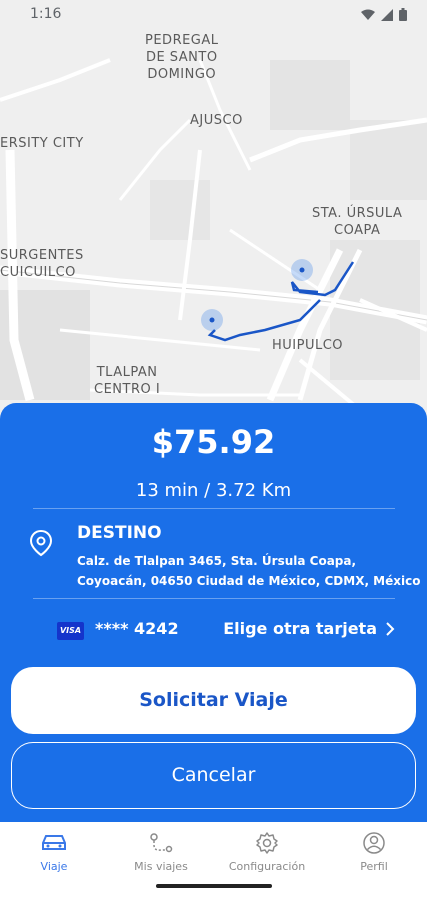  What do you see at coordinates (368, 14) in the screenshot?
I see `wifi-icon` at bounding box center [368, 14].